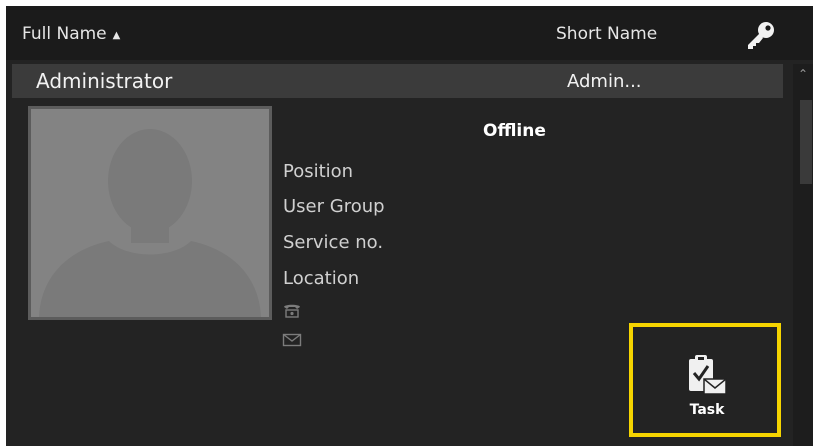 This screenshot has width=813, height=446. I want to click on clipboard-task-icon, so click(708, 375).